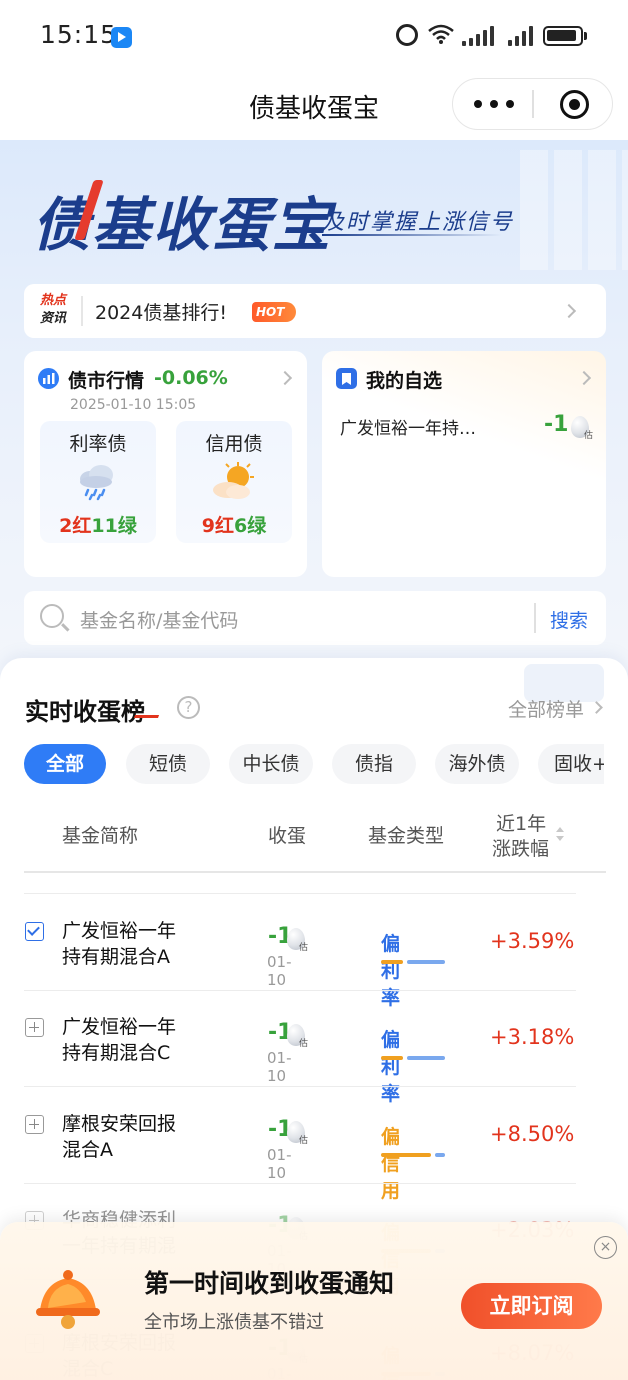 This screenshot has height=1380, width=628. I want to click on header-change-line1: 近1年, so click(521, 822).